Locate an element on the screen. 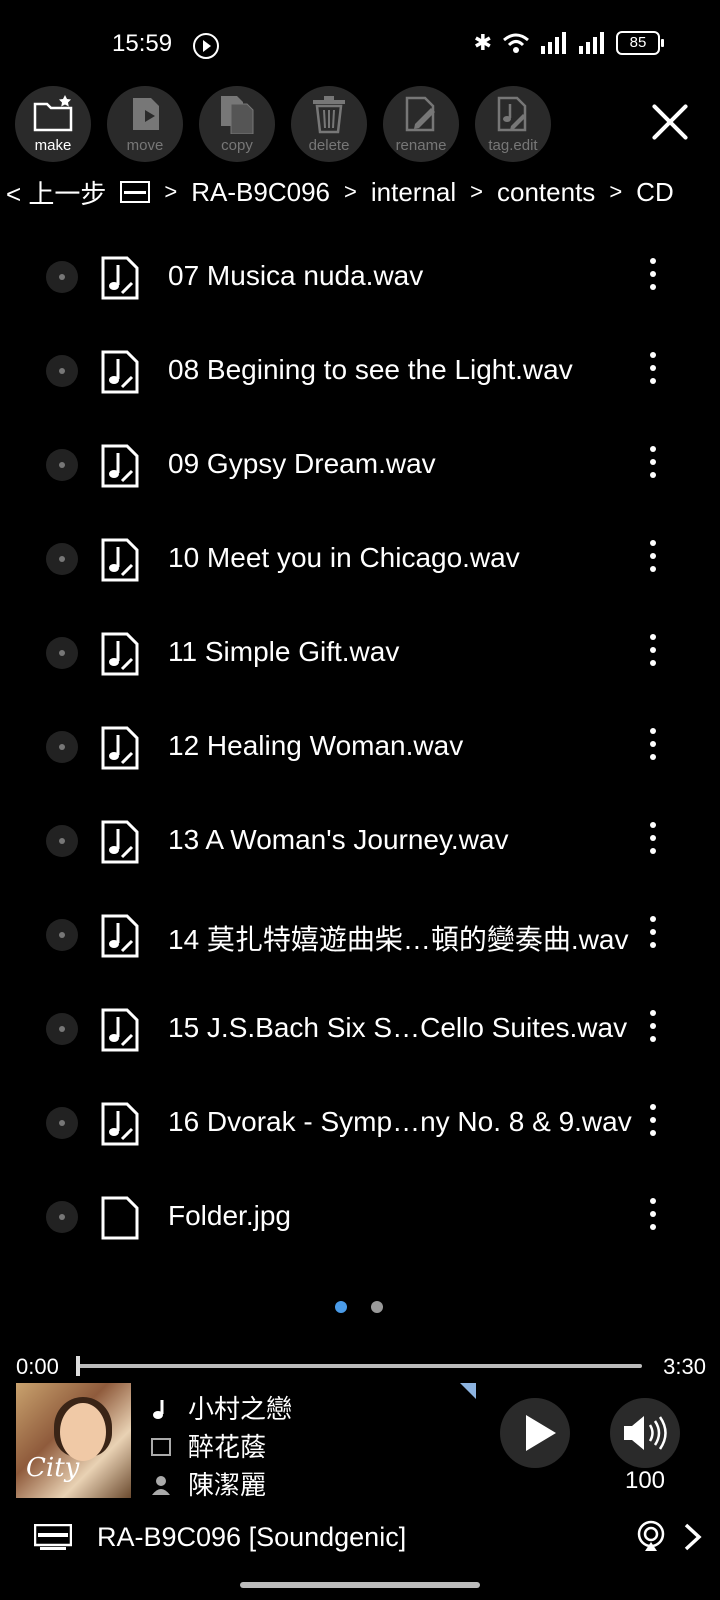 This screenshot has height=1600, width=720. file-row: 12 Healing Woman.wav is located at coordinates (360, 747).